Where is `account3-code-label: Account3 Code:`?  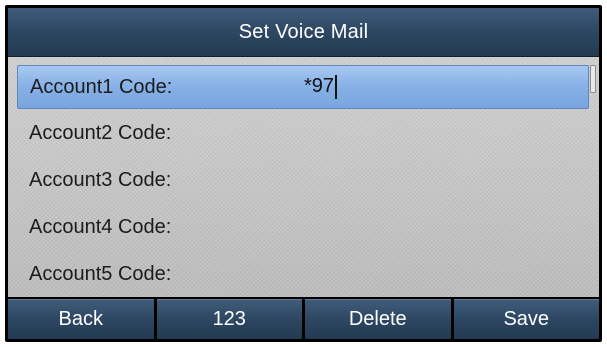 account3-code-label: Account3 Code: is located at coordinates (100, 179).